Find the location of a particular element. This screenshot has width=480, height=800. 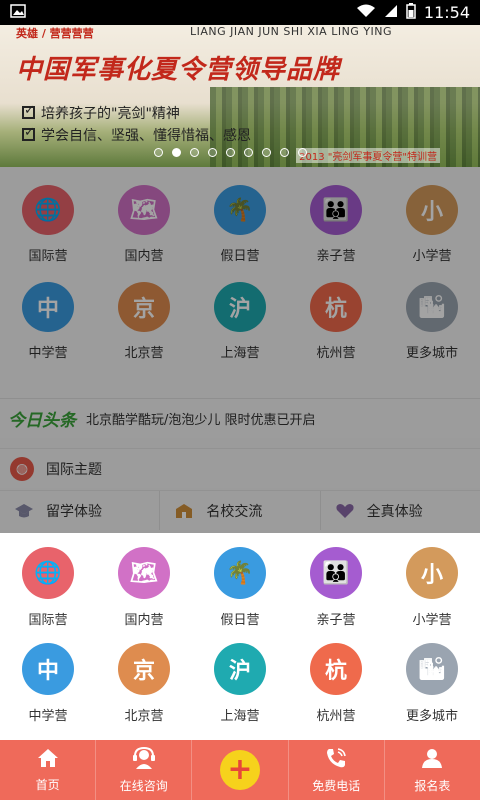

headline-bar: 今日头条 北京酷学酷玩/泡泡少儿 限时优惠已开启 is located at coordinates (240, 418).